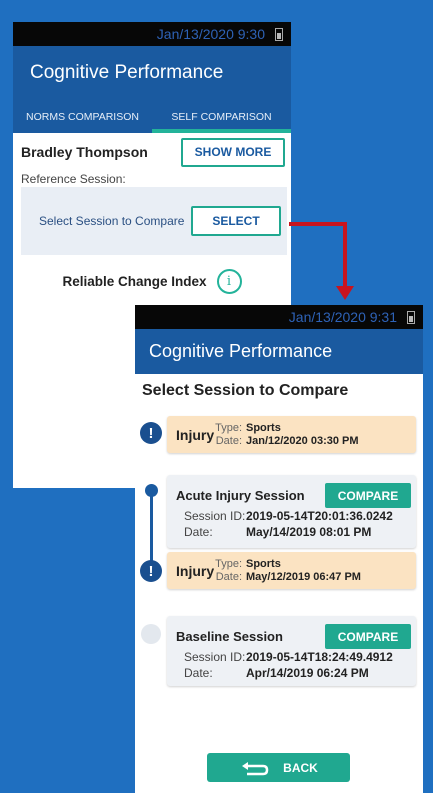 Image resolution: width=433 pixels, height=793 pixels. What do you see at coordinates (255, 768) in the screenshot?
I see `back-arrow-icon` at bounding box center [255, 768].